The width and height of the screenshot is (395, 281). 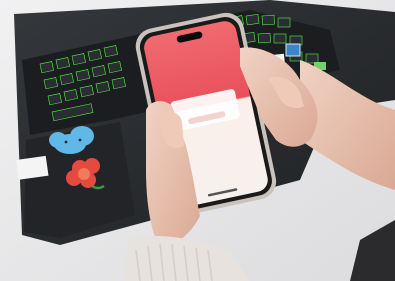 What do you see at coordinates (32, 167) in the screenshot?
I see `laptop-label-sticker` at bounding box center [32, 167].